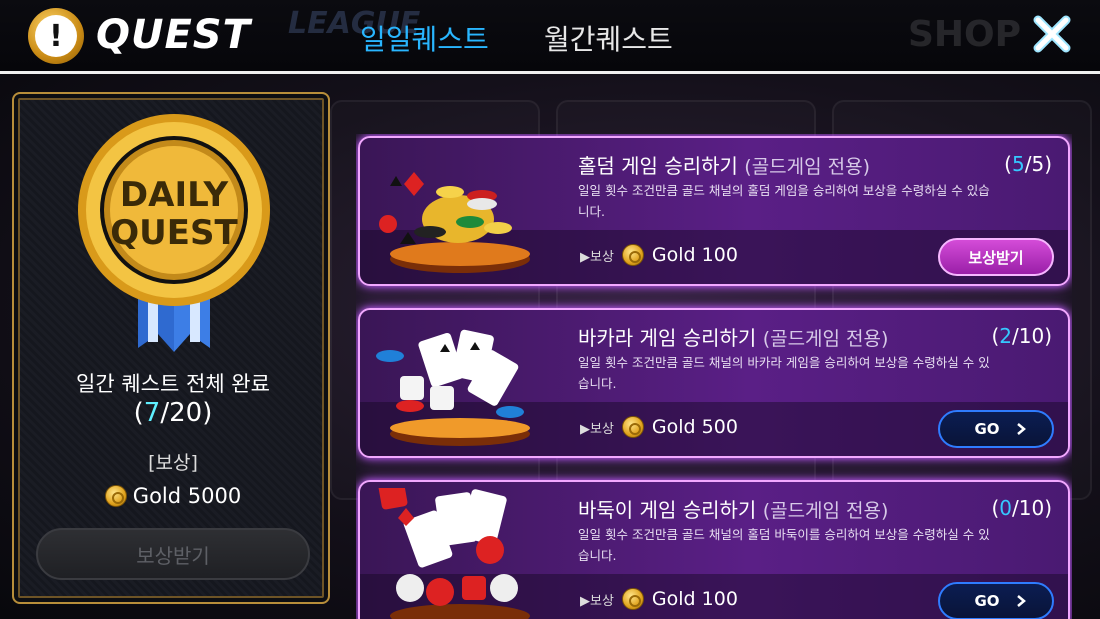 The height and width of the screenshot is (619, 1100). Describe the element at coordinates (1021, 508) in the screenshot. I see `quest-progress: (0/10)` at that location.